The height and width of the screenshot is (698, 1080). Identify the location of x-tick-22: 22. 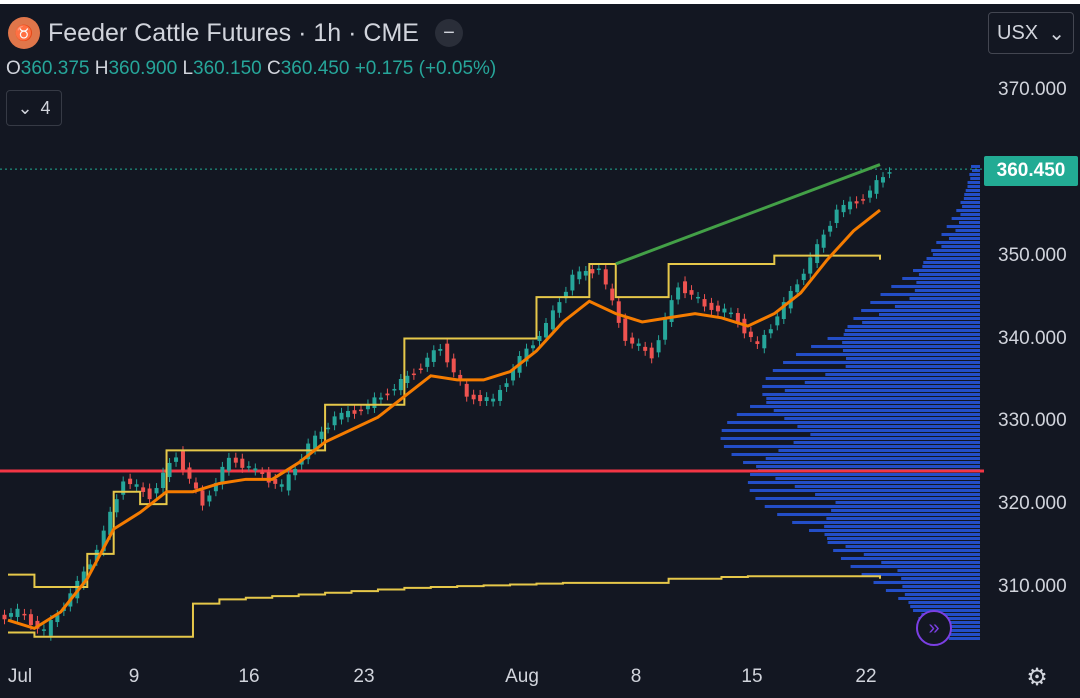
(866, 676).